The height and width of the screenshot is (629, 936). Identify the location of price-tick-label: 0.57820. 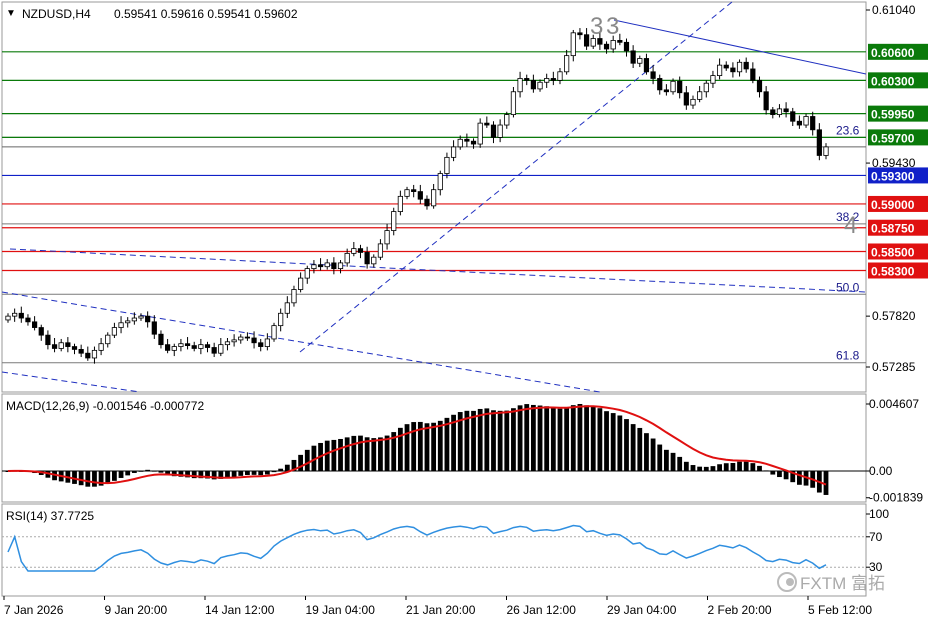
(894, 316).